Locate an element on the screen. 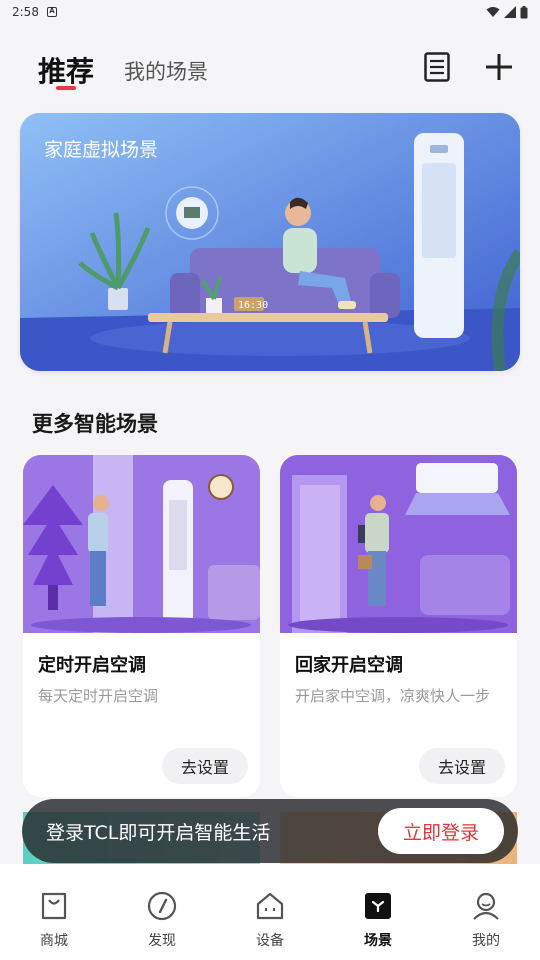 The height and width of the screenshot is (960, 540). nav-label: 设备 is located at coordinates (270, 941).